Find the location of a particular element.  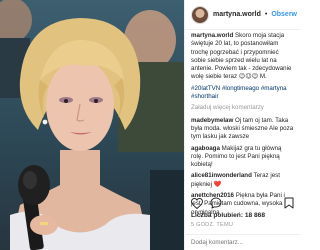

caption-username: martyna.world is located at coordinates (212, 35).